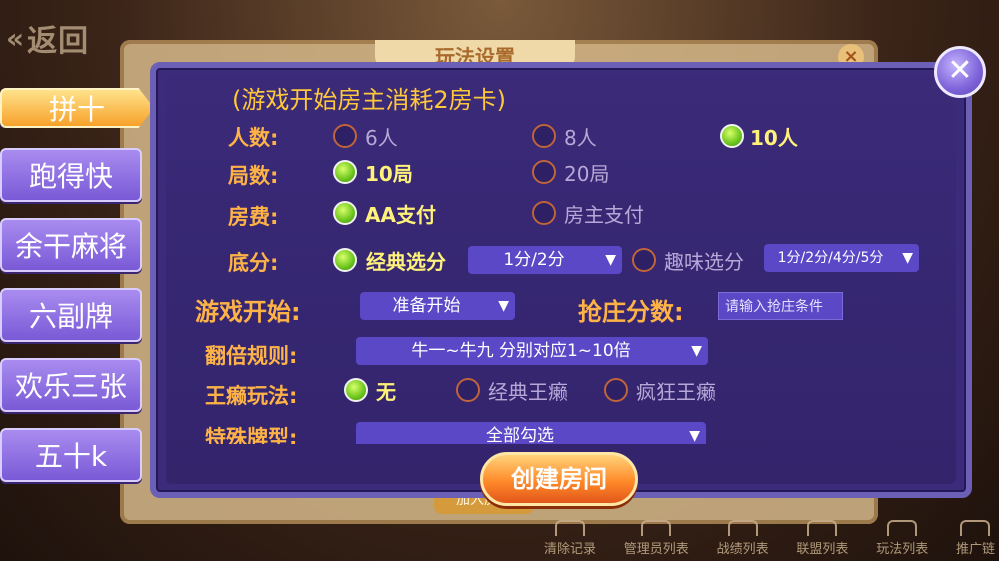 Image resolution: width=999 pixels, height=561 pixels. I want to click on wild-label: 王癞玩法:, so click(251, 396).